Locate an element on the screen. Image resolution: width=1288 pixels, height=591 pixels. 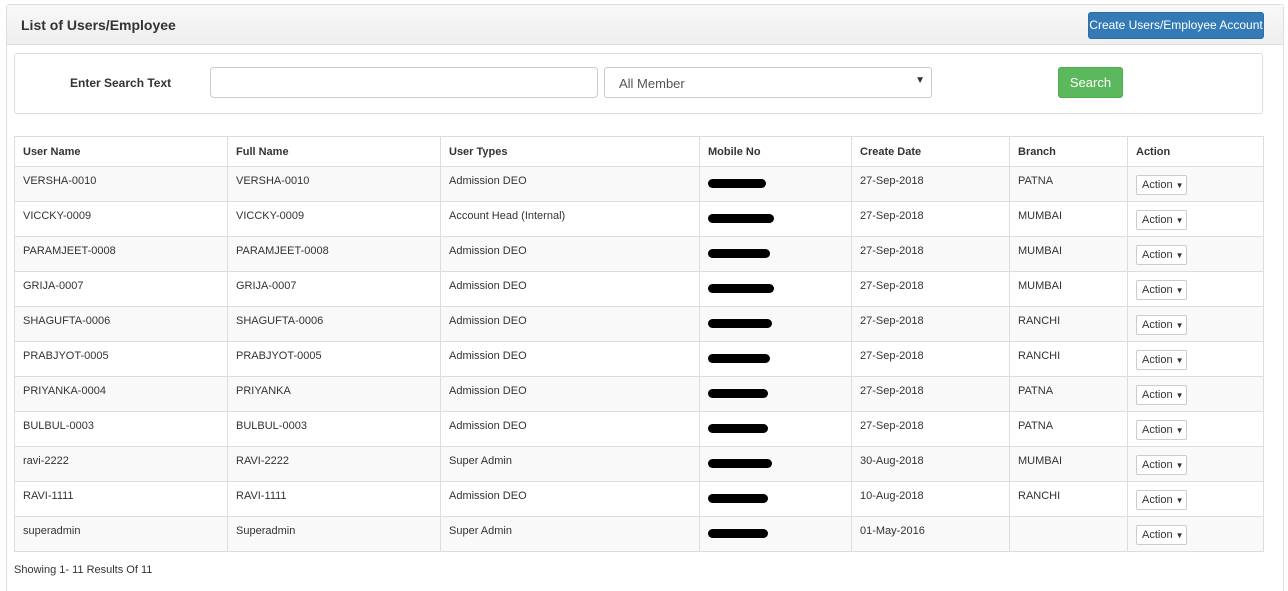
full-name-cell: PRABJYOT-0005 is located at coordinates (334, 359).